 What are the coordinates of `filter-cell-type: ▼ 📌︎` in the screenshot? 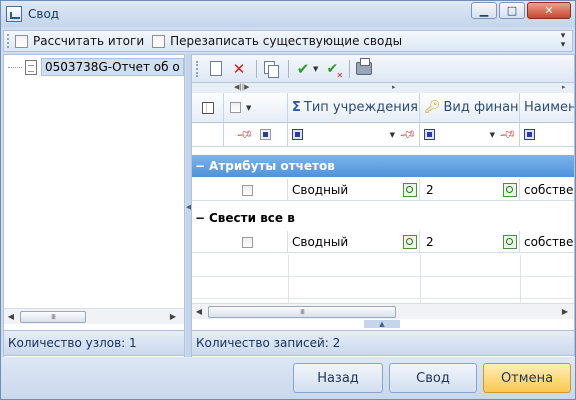 It's located at (354, 135).